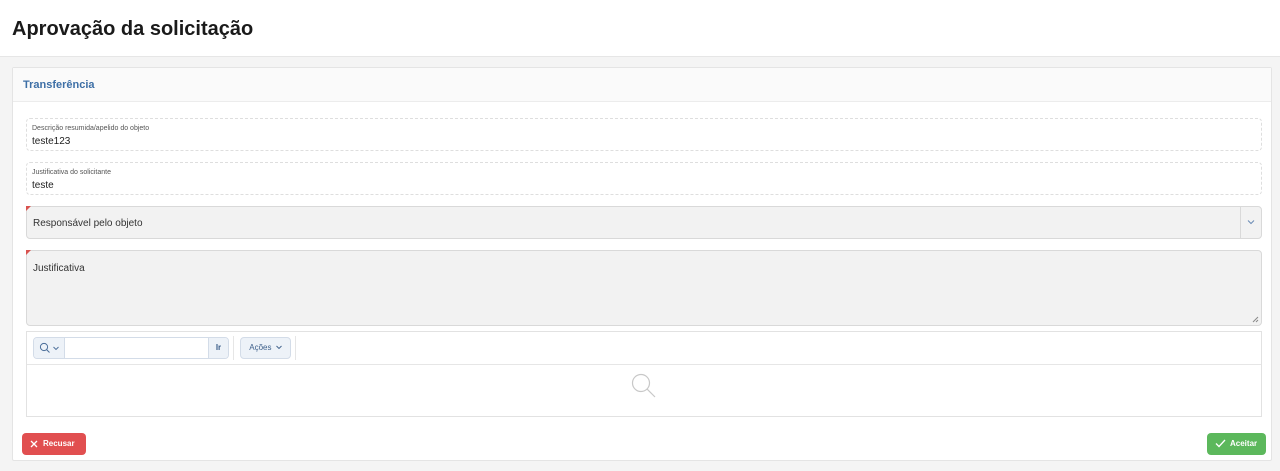 The image size is (1280, 471). Describe the element at coordinates (640, 28) in the screenshot. I see `page-header: Aprovação da solicitação` at that location.